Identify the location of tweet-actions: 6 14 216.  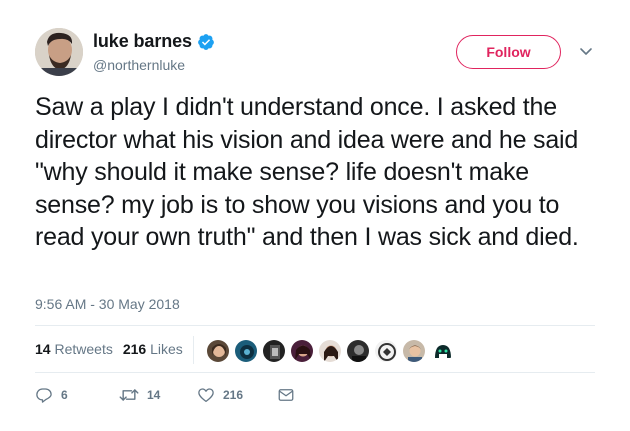
(170, 396).